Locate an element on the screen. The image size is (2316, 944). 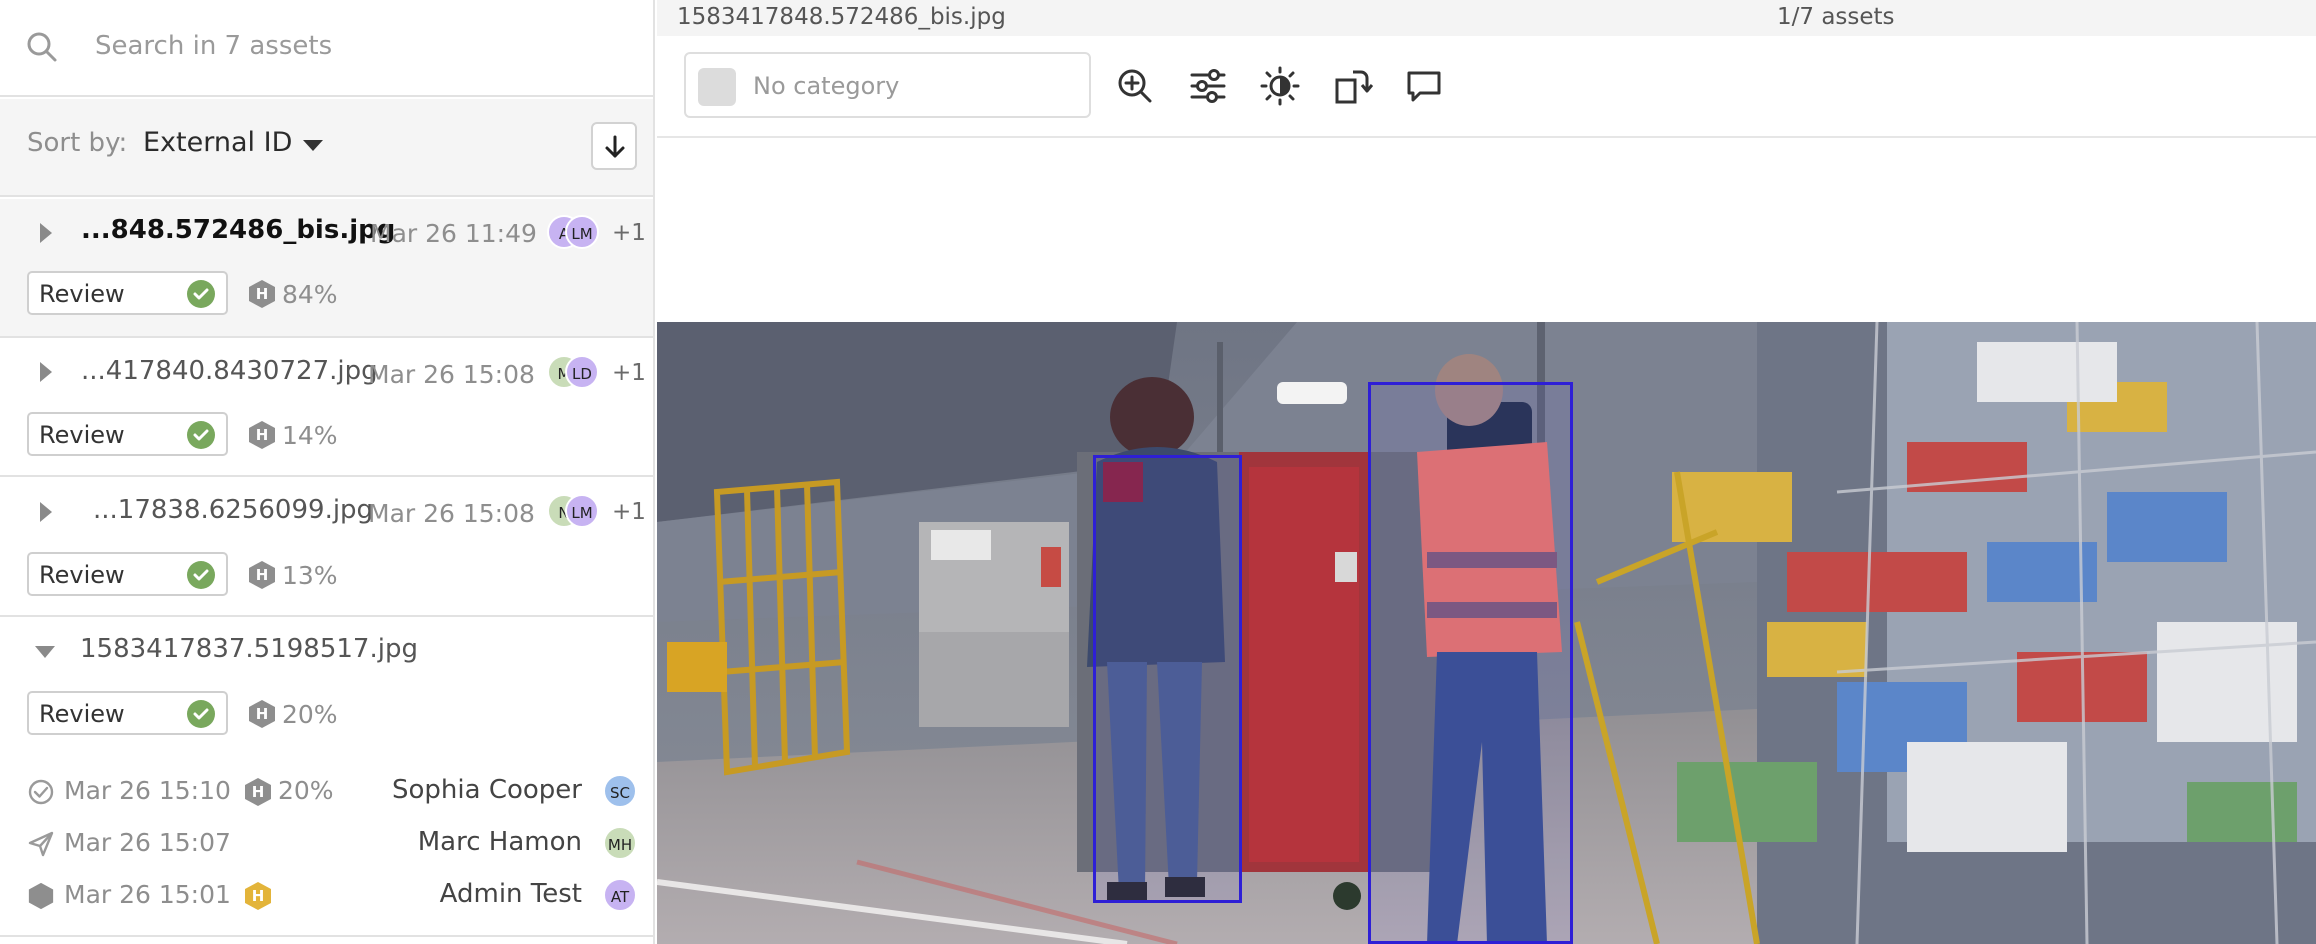
category-select: No category is located at coordinates (887, 85).